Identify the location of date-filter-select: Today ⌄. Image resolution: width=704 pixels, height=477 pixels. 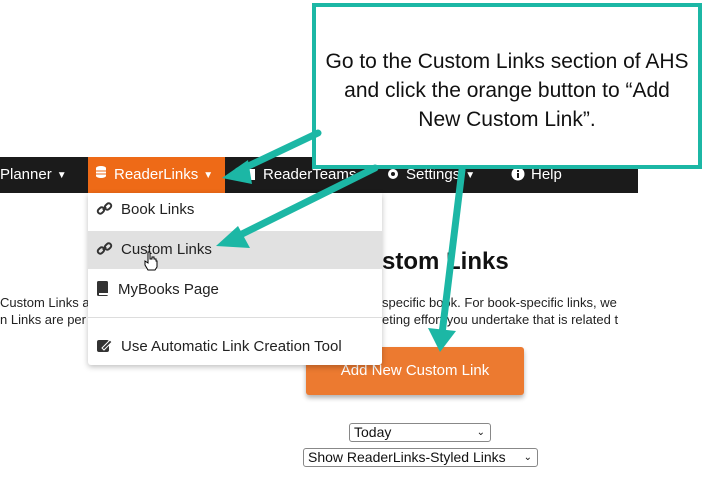
(420, 432).